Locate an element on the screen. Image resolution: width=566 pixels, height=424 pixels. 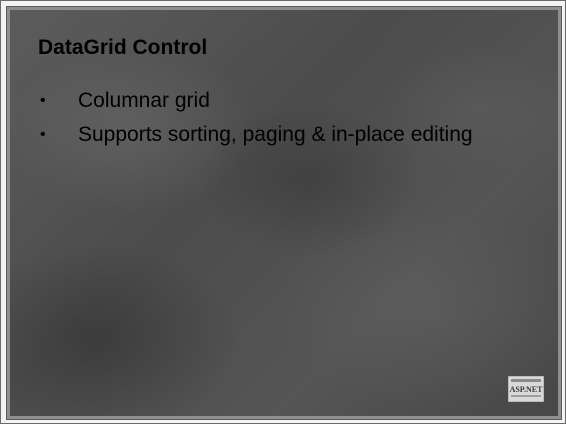
bullet-item: • Columnar grid is located at coordinates (273, 101).